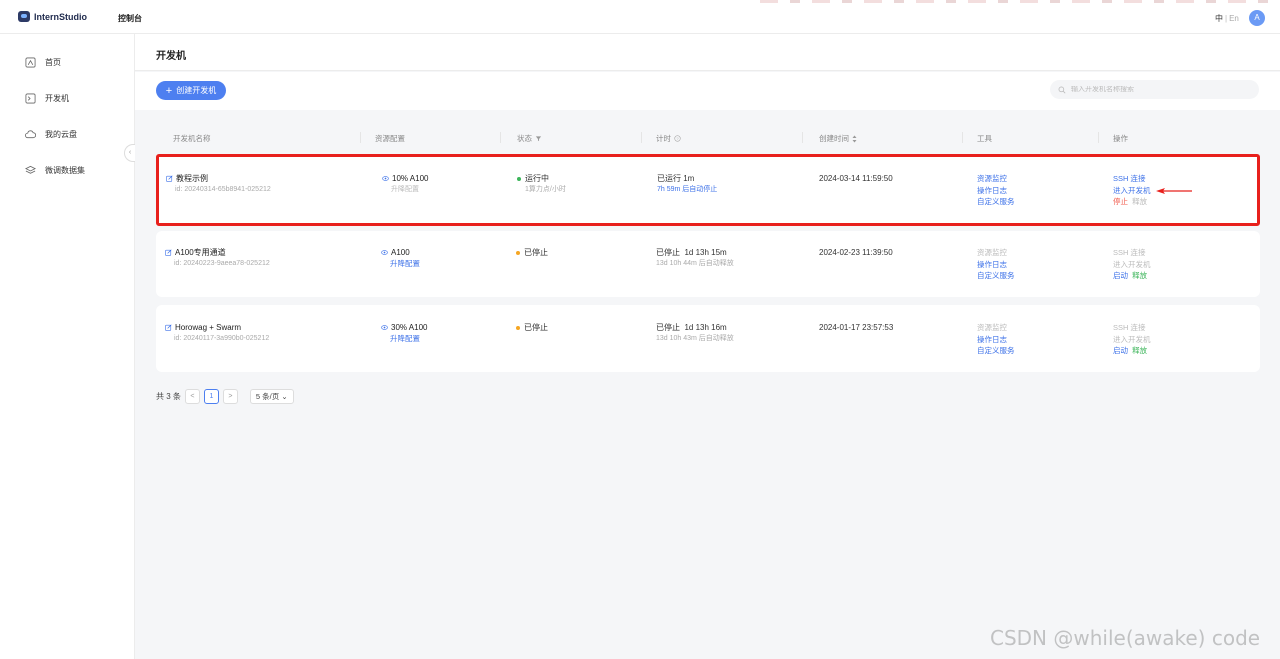 This screenshot has width=1280, height=659. Describe the element at coordinates (230, 396) in the screenshot. I see `next-page-button: >` at that location.